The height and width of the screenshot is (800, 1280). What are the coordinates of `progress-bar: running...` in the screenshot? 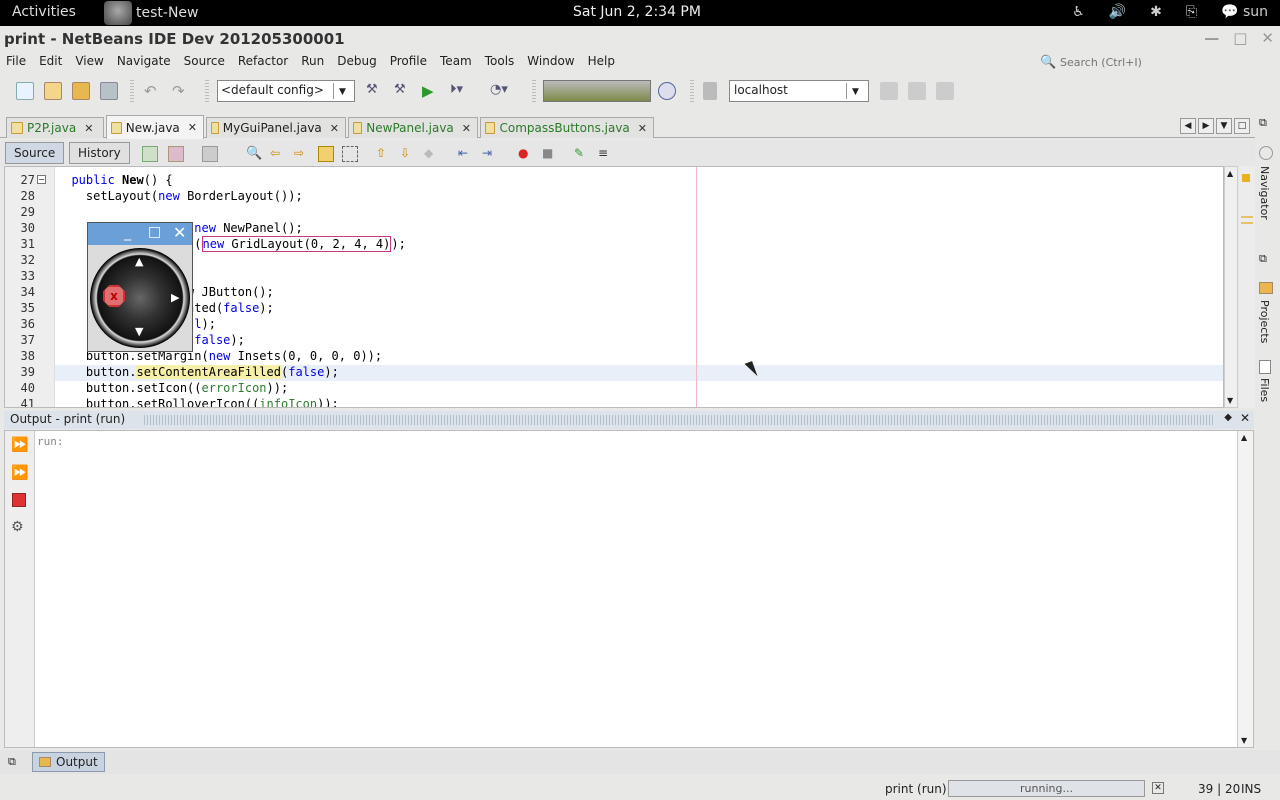 It's located at (1046, 788).